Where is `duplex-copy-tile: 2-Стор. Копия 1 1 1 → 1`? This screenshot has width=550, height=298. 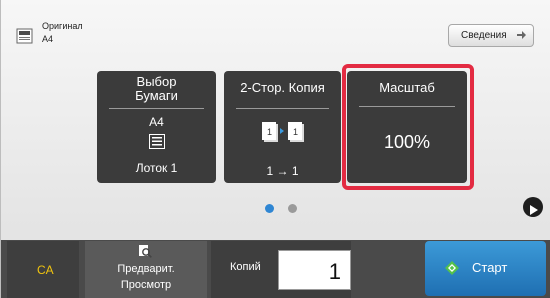 duplex-copy-tile: 2-Стор. Копия 1 1 1 → 1 is located at coordinates (282, 127).